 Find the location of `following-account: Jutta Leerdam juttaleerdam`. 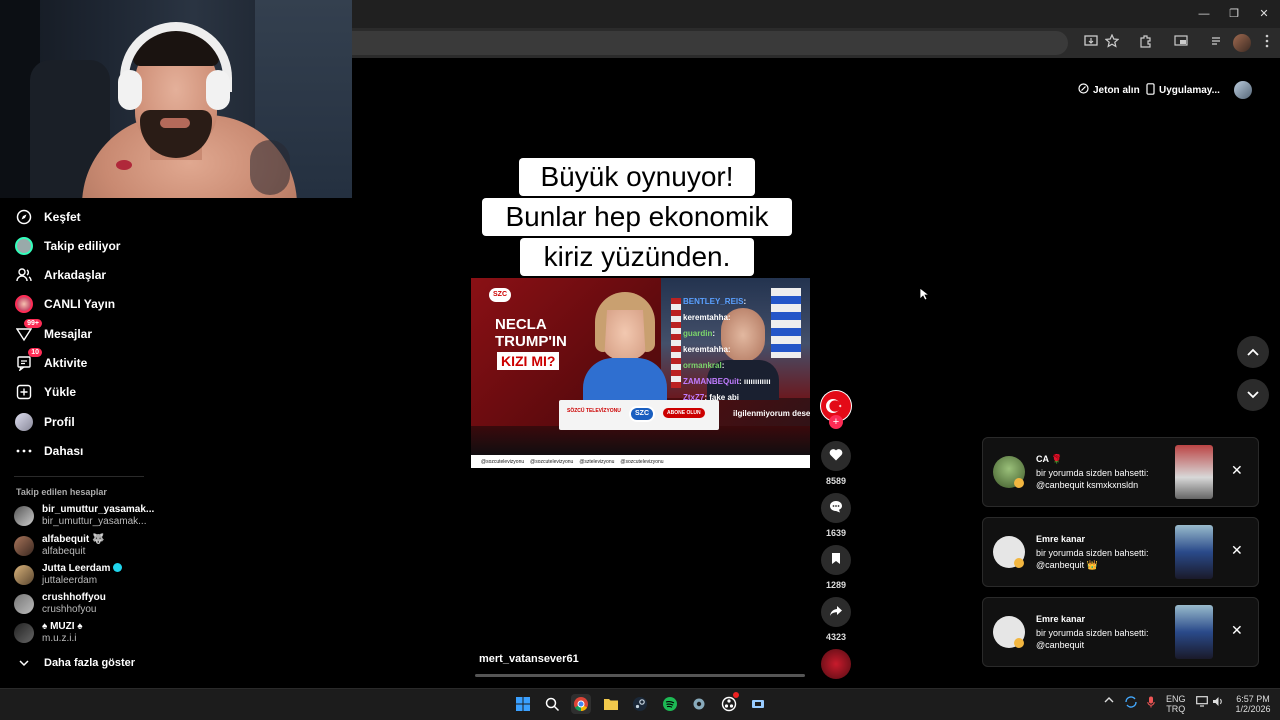

following-account: Jutta Leerdam juttaleerdam is located at coordinates (68, 575).